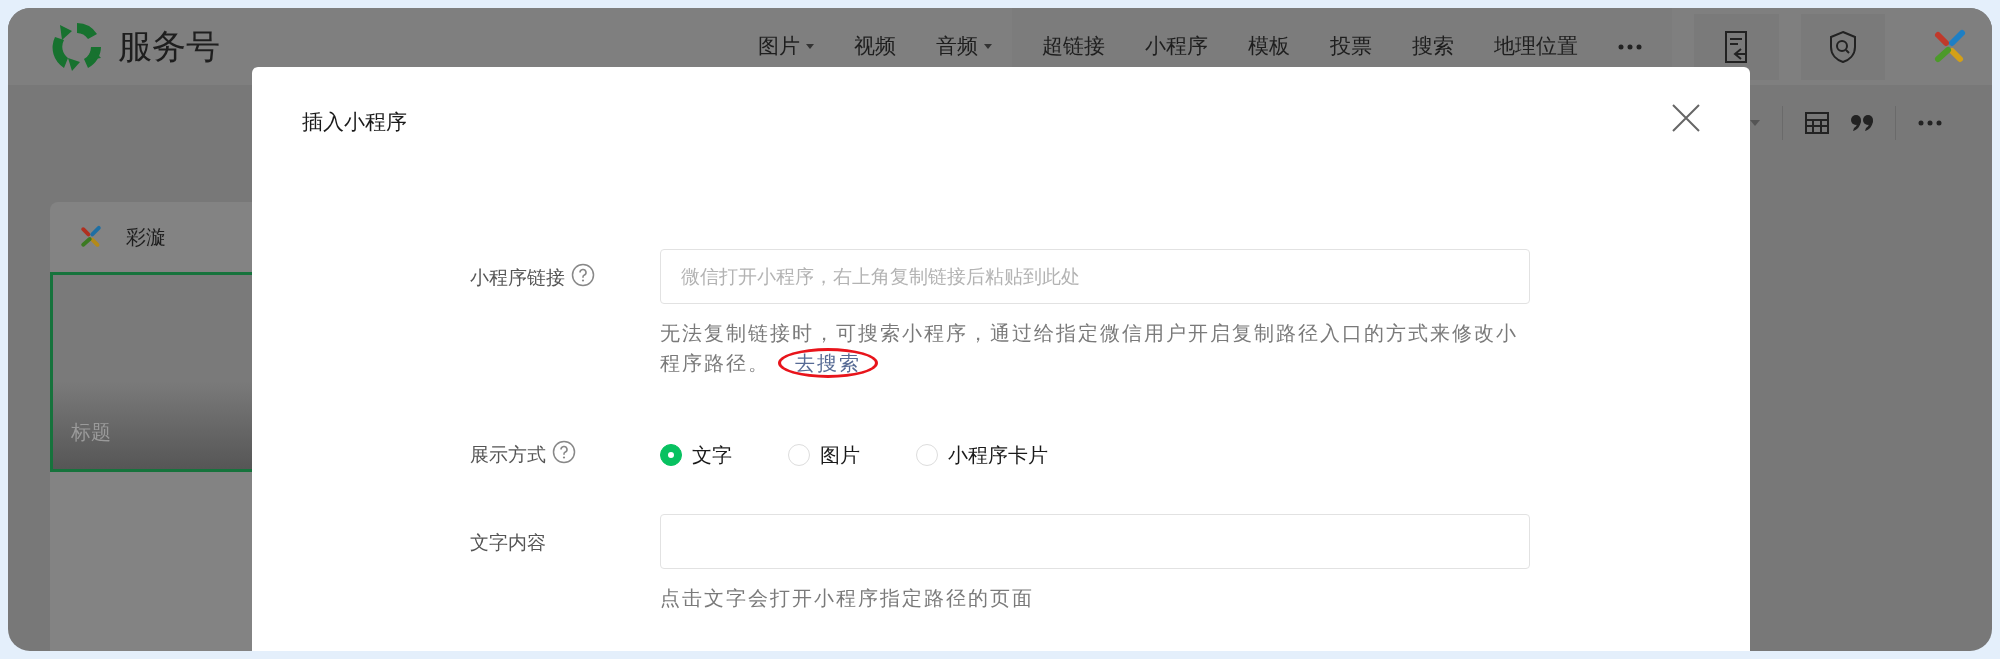 The width and height of the screenshot is (2000, 659). Describe the element at coordinates (696, 454) in the screenshot. I see `radio-option: 文字` at that location.